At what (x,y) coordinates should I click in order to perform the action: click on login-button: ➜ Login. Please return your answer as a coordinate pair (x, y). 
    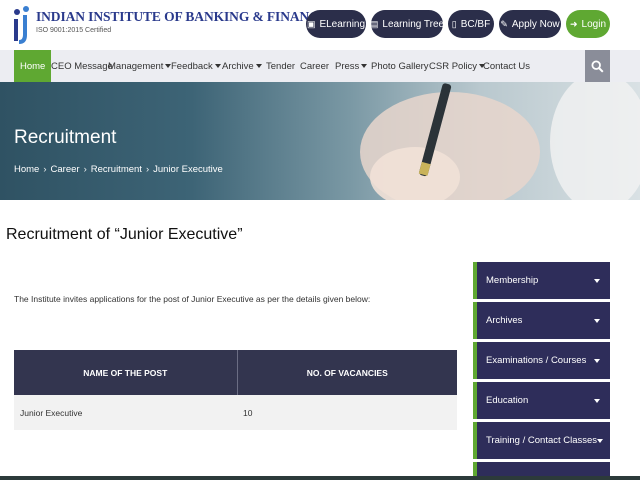
    Looking at the image, I should click on (588, 24).